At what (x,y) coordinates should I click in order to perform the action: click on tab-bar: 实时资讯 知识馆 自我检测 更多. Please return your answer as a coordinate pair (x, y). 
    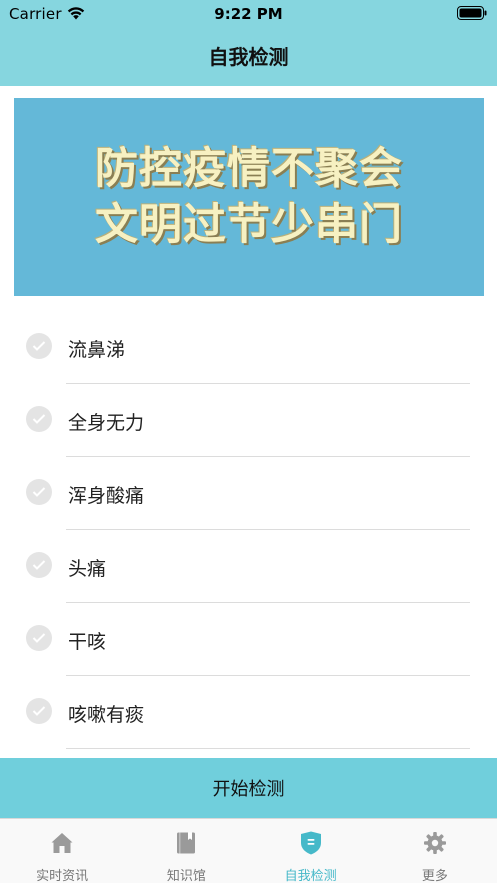
    Looking at the image, I should click on (248, 850).